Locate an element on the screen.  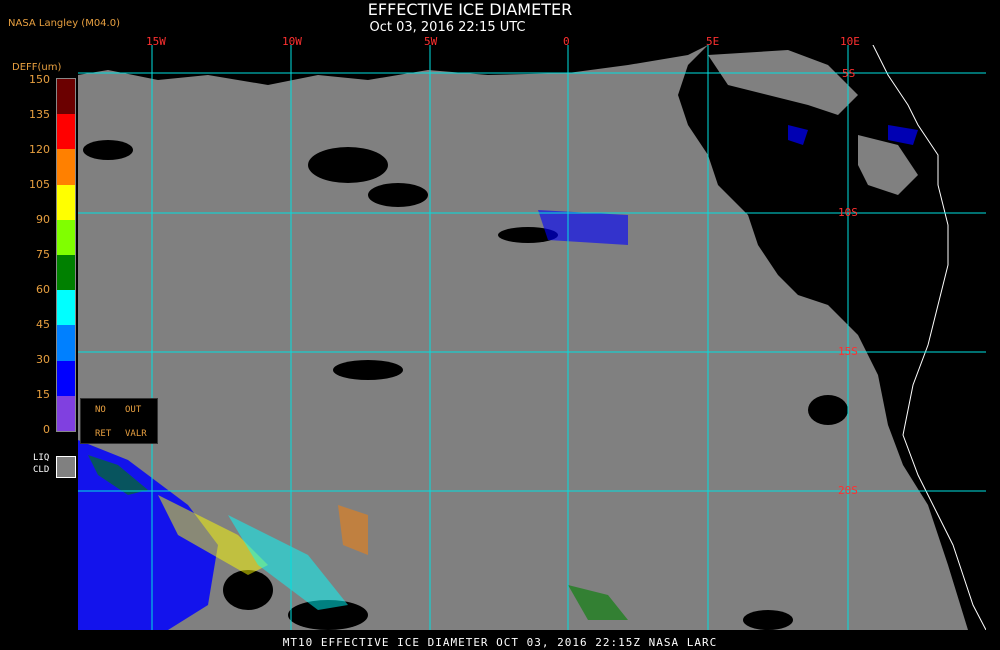
legend-tick: 30 is located at coordinates (43, 359).